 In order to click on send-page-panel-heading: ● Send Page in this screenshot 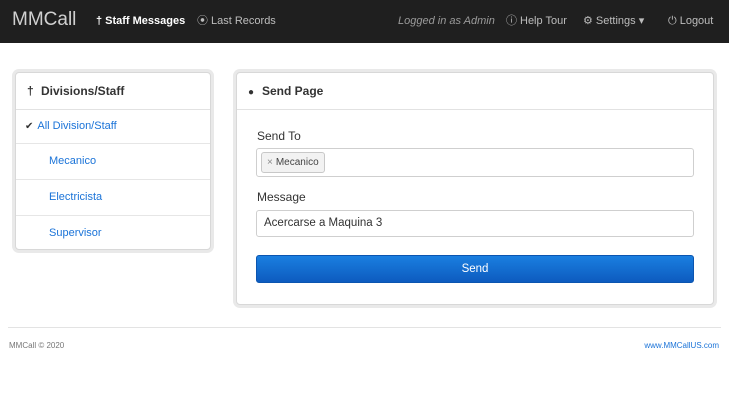, I will do `click(475, 91)`.